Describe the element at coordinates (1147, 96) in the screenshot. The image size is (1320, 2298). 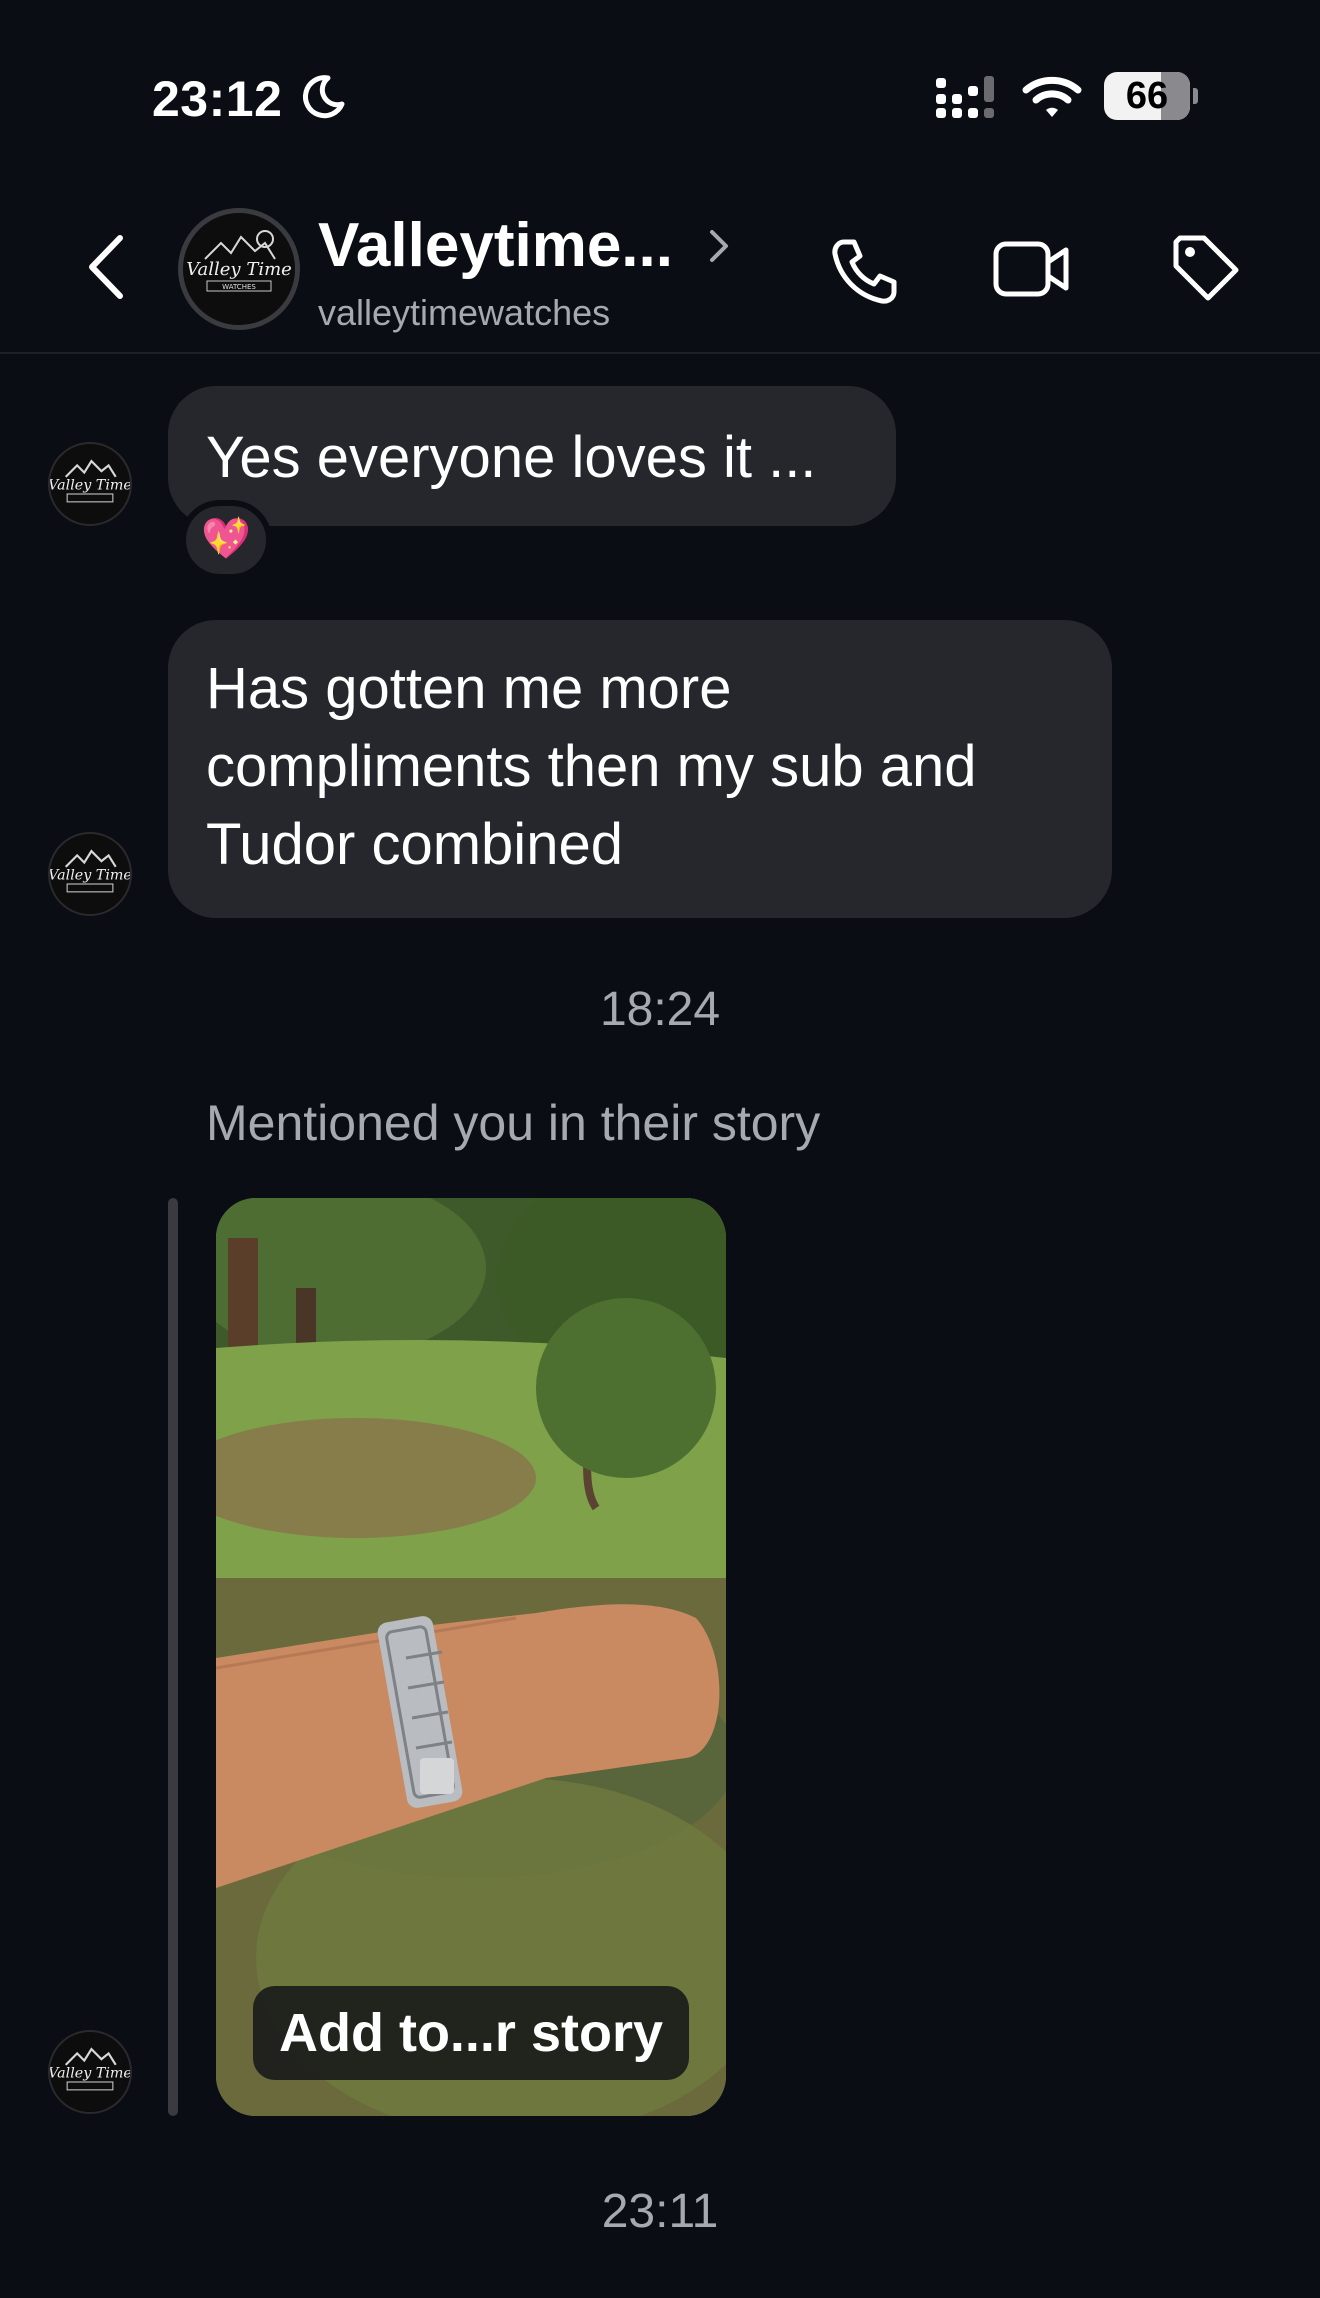
I see `battery-level: 66` at that location.